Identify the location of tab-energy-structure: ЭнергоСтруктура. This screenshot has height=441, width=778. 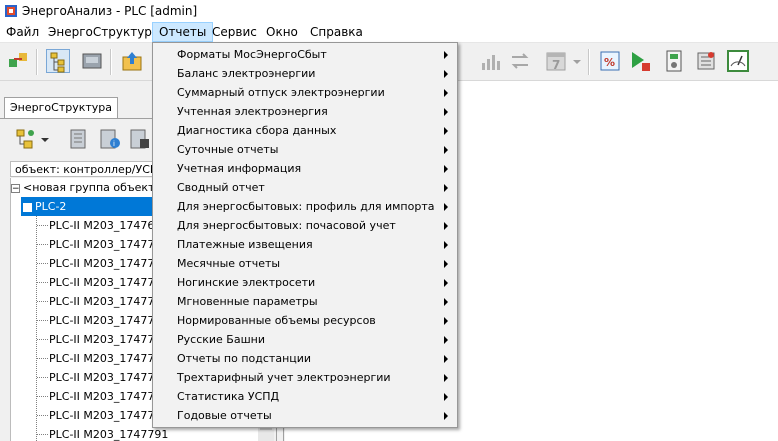
(61, 107).